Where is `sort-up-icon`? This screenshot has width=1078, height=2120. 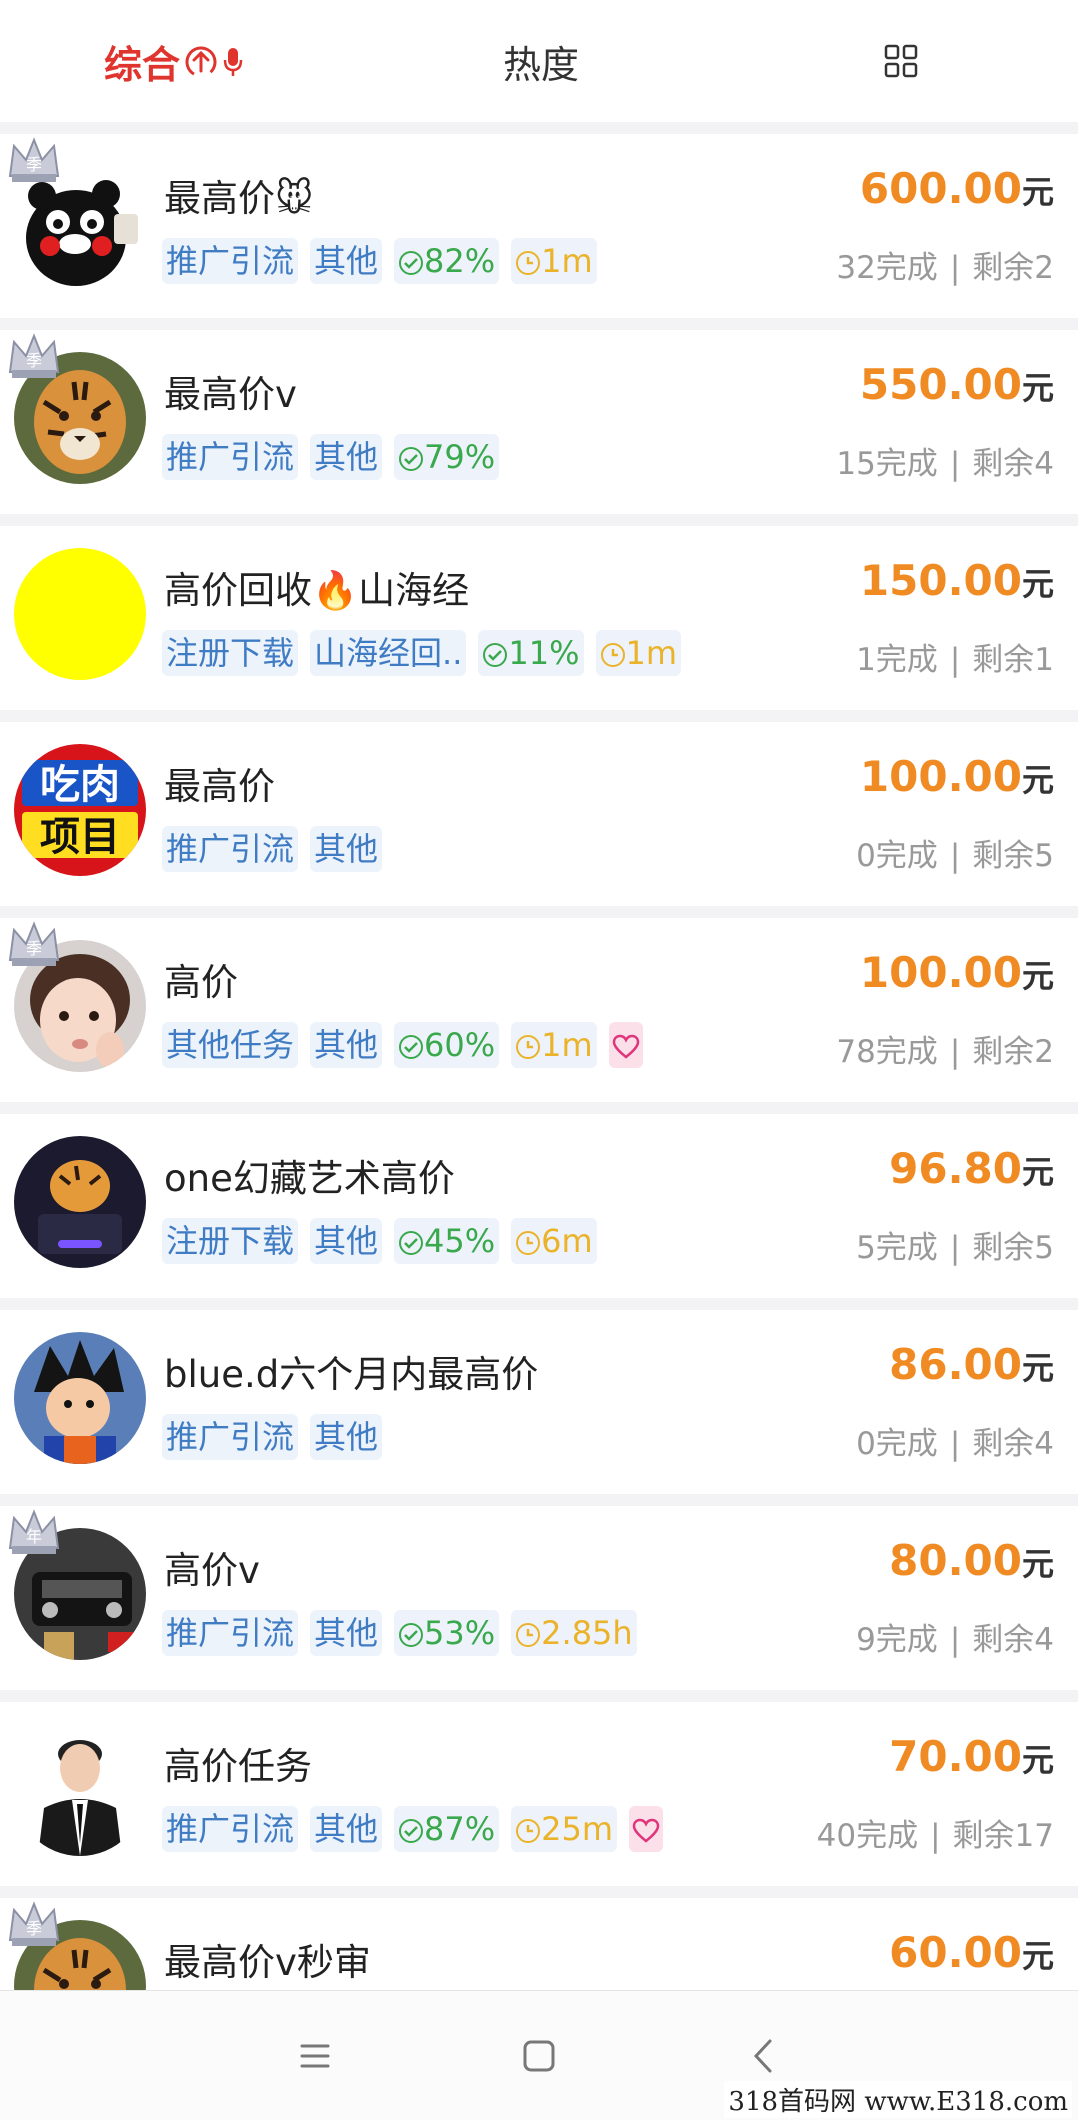 sort-up-icon is located at coordinates (201, 61).